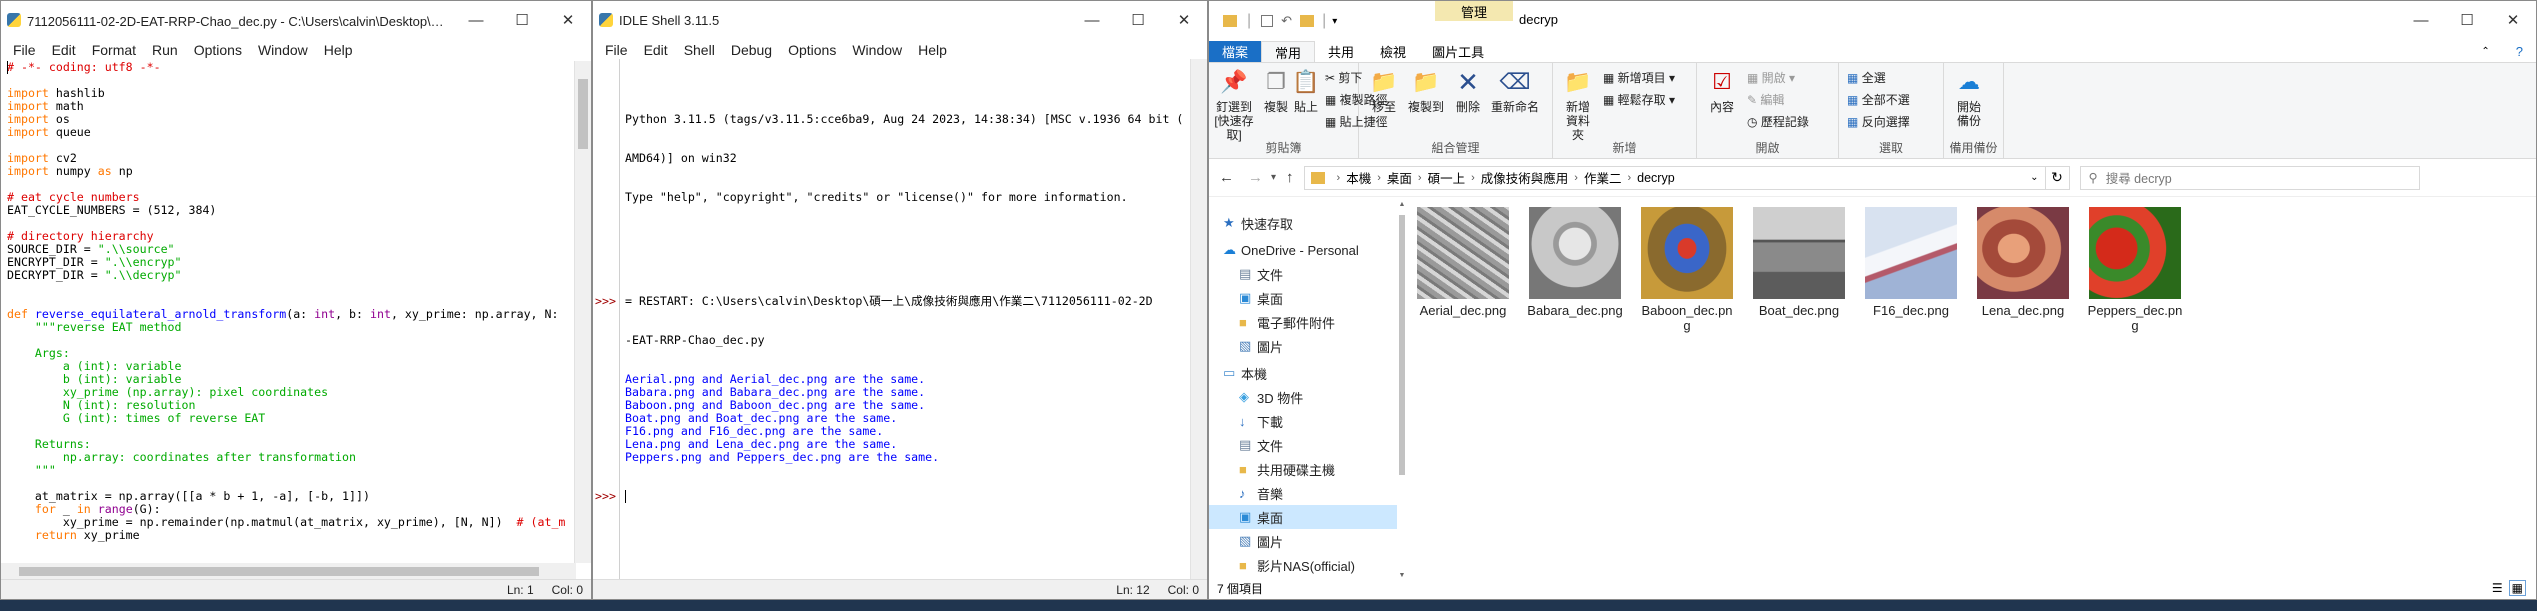 The image size is (2537, 611). Describe the element at coordinates (1799, 270) in the screenshot. I see `file-item: Boat_dec.png` at that location.